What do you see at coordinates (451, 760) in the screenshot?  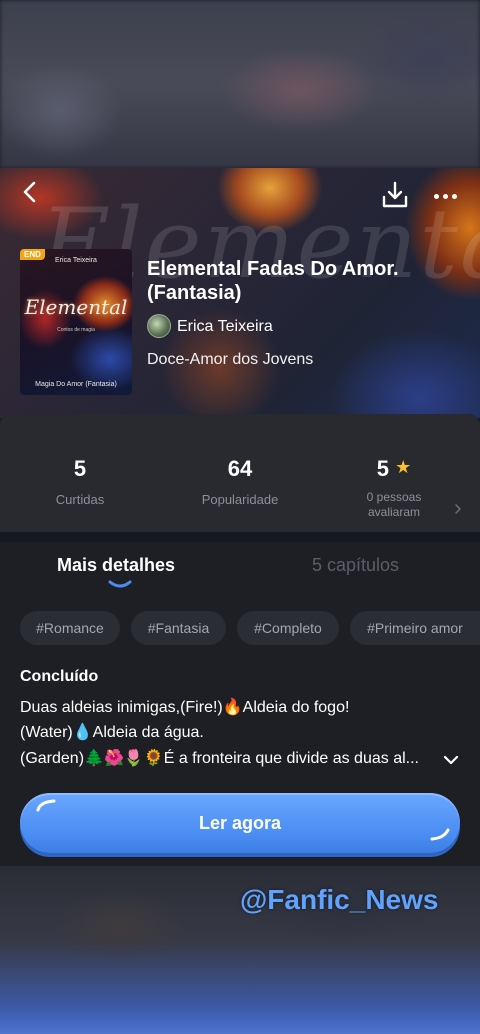 I see `expand-chevron-icon` at bounding box center [451, 760].